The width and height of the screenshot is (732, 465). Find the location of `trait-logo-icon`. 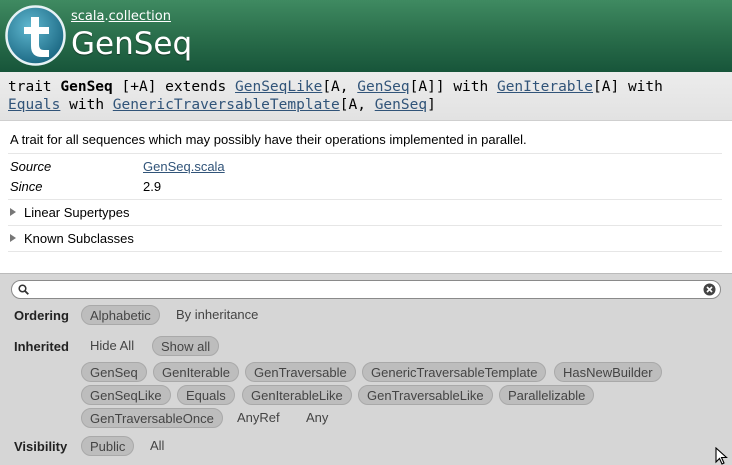

trait-logo-icon is located at coordinates (35, 35).